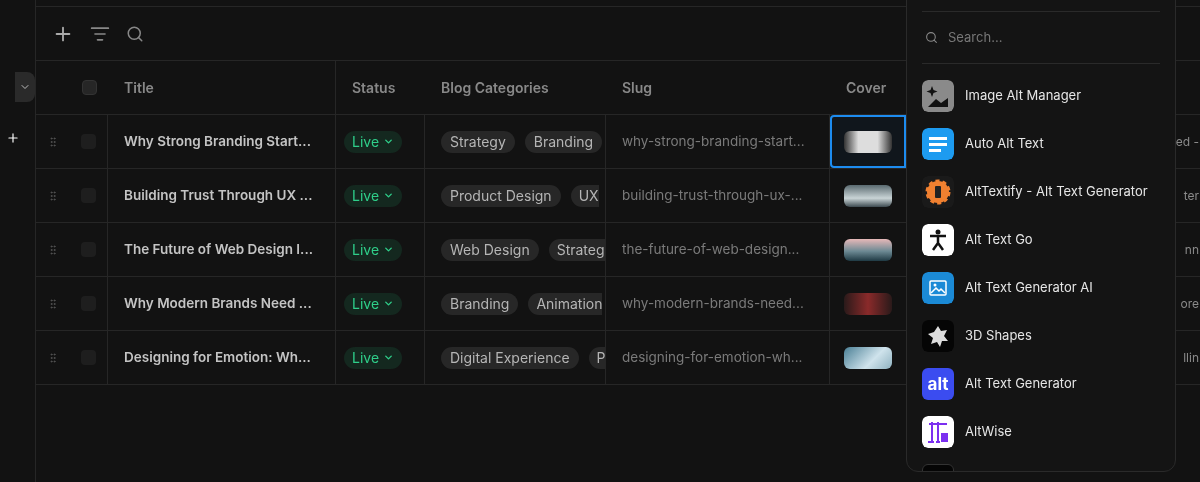 The image size is (1200, 482). I want to click on search-button, so click(135, 33).